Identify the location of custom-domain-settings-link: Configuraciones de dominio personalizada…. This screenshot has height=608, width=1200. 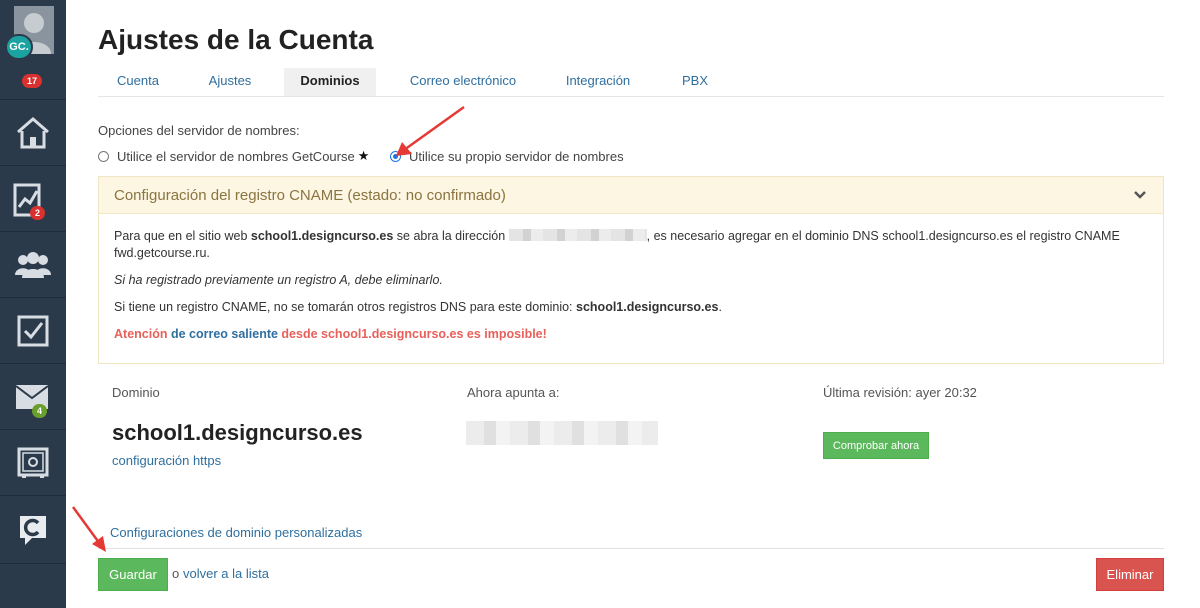
(236, 532).